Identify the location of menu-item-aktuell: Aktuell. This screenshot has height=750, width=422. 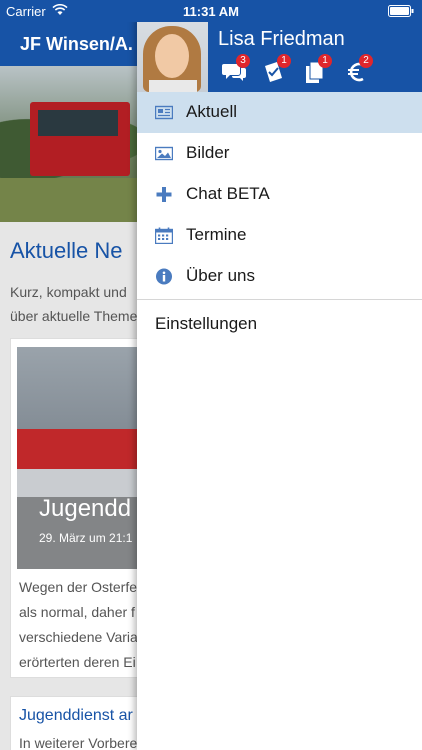
(279, 112).